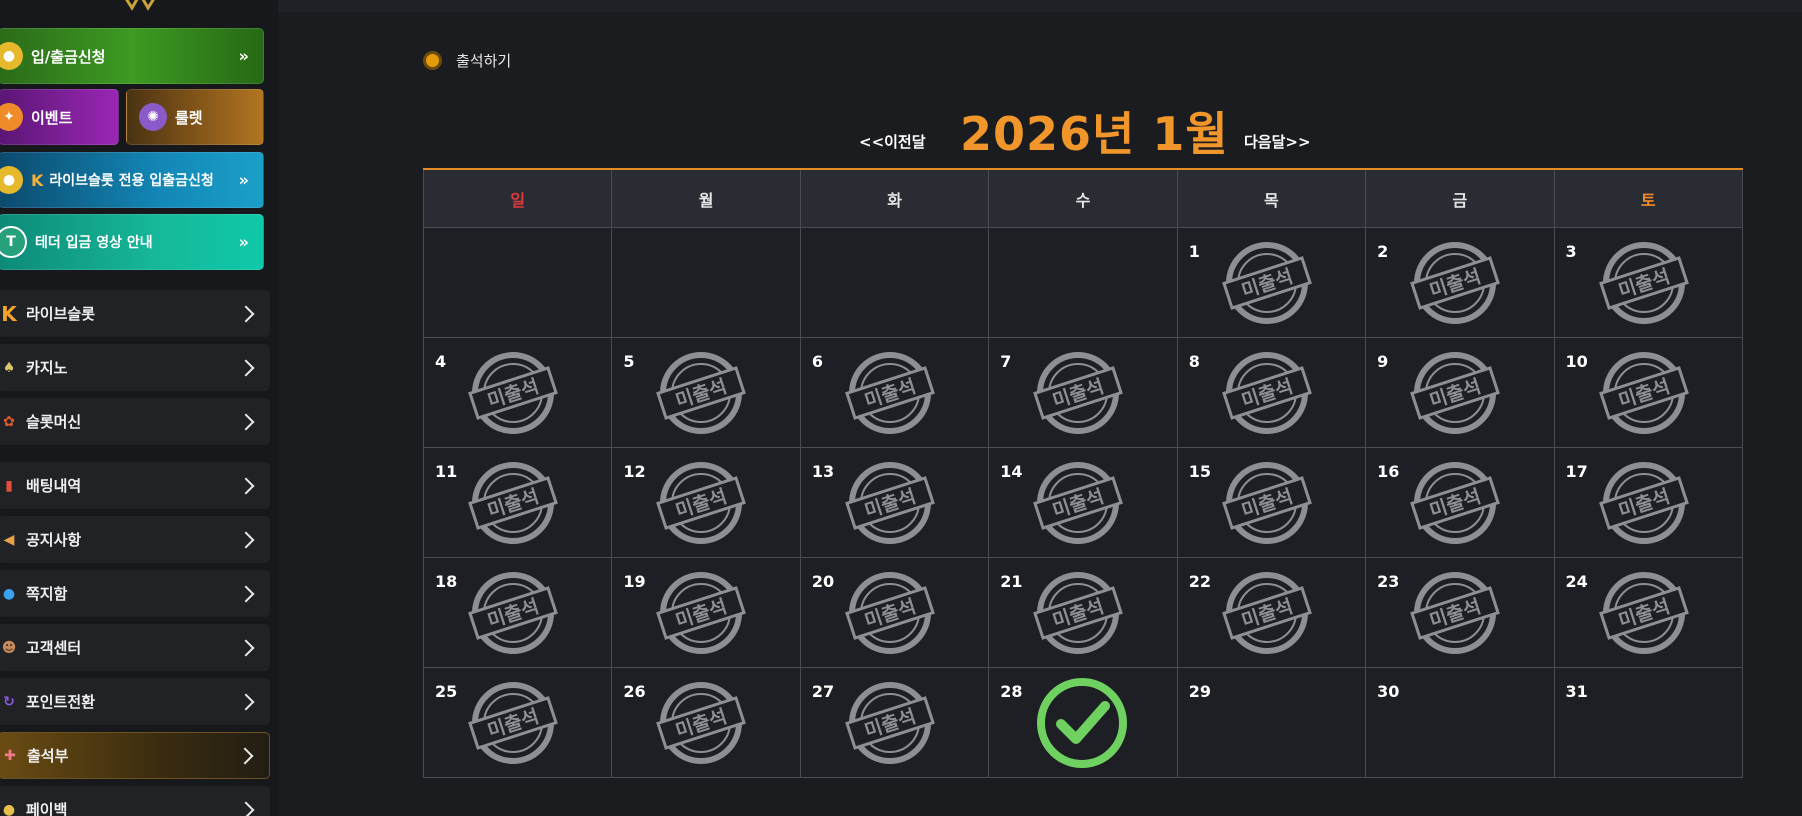 The height and width of the screenshot is (816, 1802). Describe the element at coordinates (823, 691) in the screenshot. I see `day-number: 27` at that location.